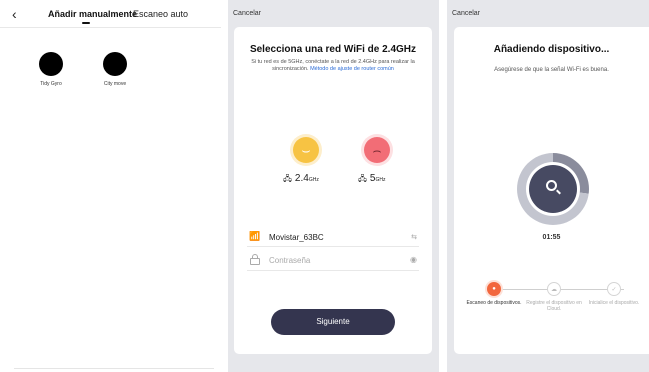  Describe the element at coordinates (554, 306) in the screenshot. I see `step-label: Registre el dispositivo en Cloud.` at that location.